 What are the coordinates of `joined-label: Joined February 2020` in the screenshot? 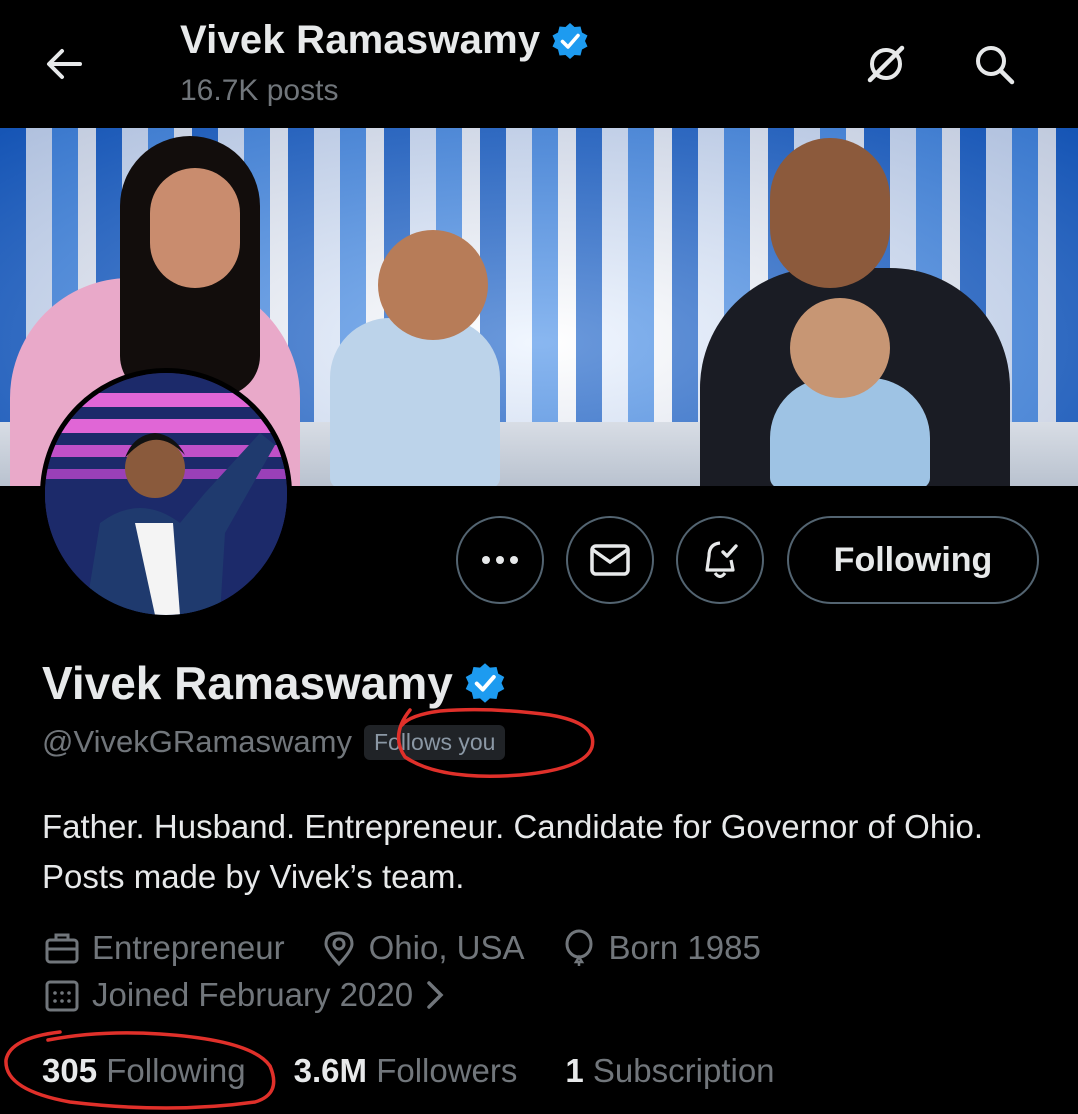 It's located at (253, 994).